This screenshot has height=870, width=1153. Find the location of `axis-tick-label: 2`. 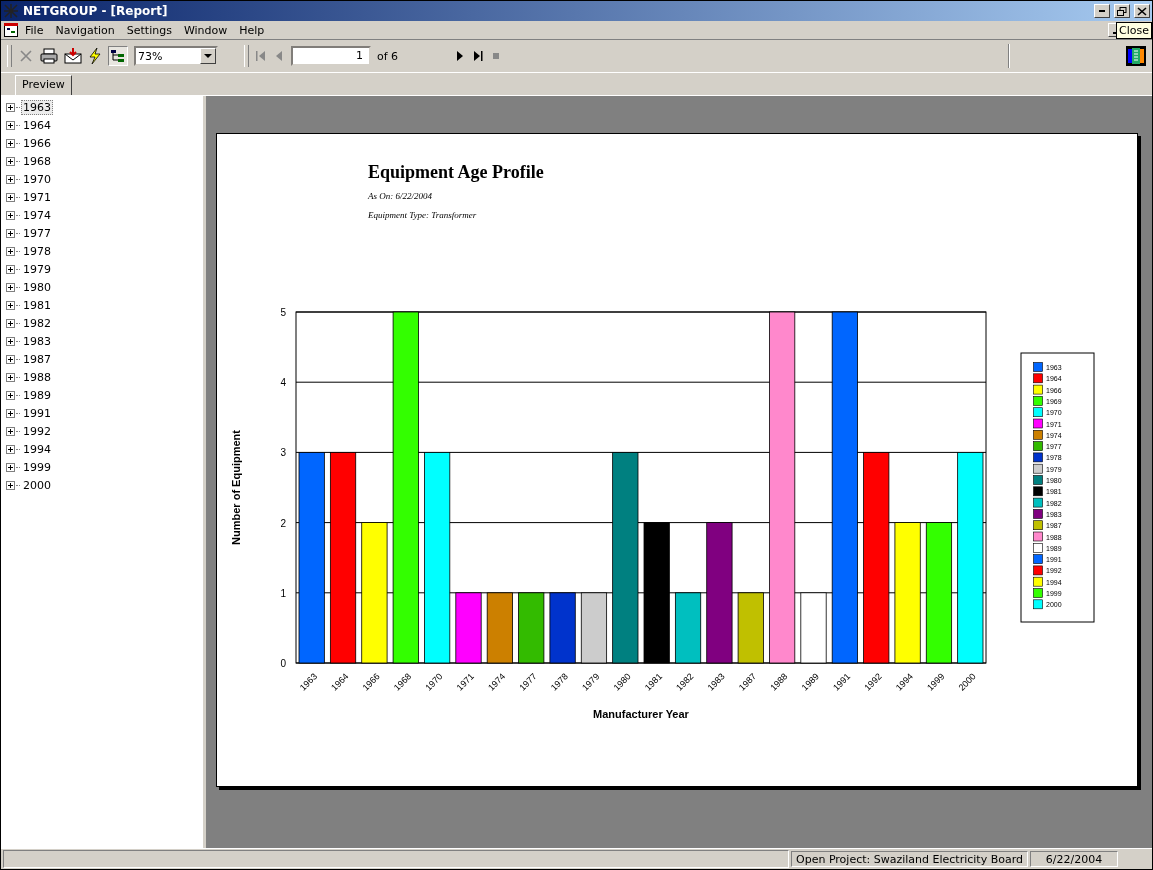

axis-tick-label: 2 is located at coordinates (283, 523).